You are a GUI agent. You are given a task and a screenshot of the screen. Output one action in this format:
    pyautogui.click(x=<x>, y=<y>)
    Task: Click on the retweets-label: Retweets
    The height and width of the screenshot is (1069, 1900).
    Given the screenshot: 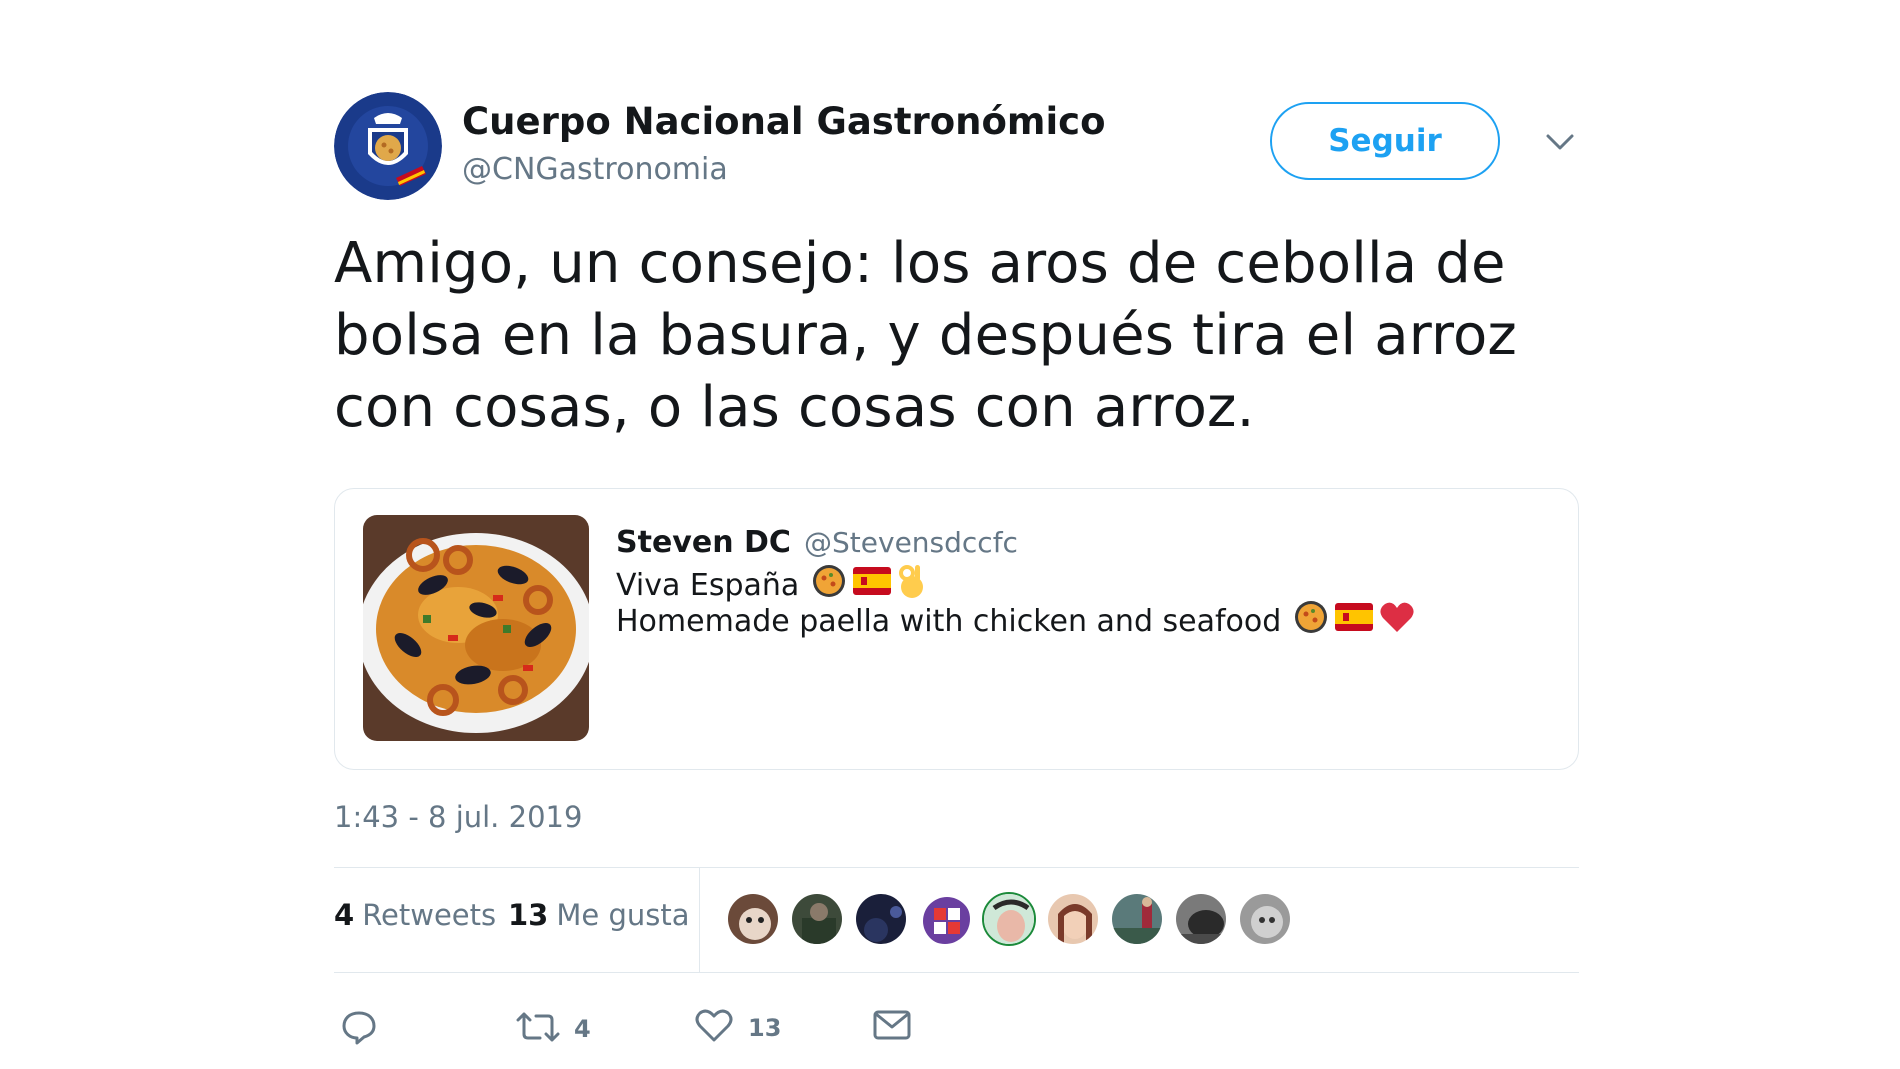 What is the action you would take?
    pyautogui.click(x=429, y=915)
    